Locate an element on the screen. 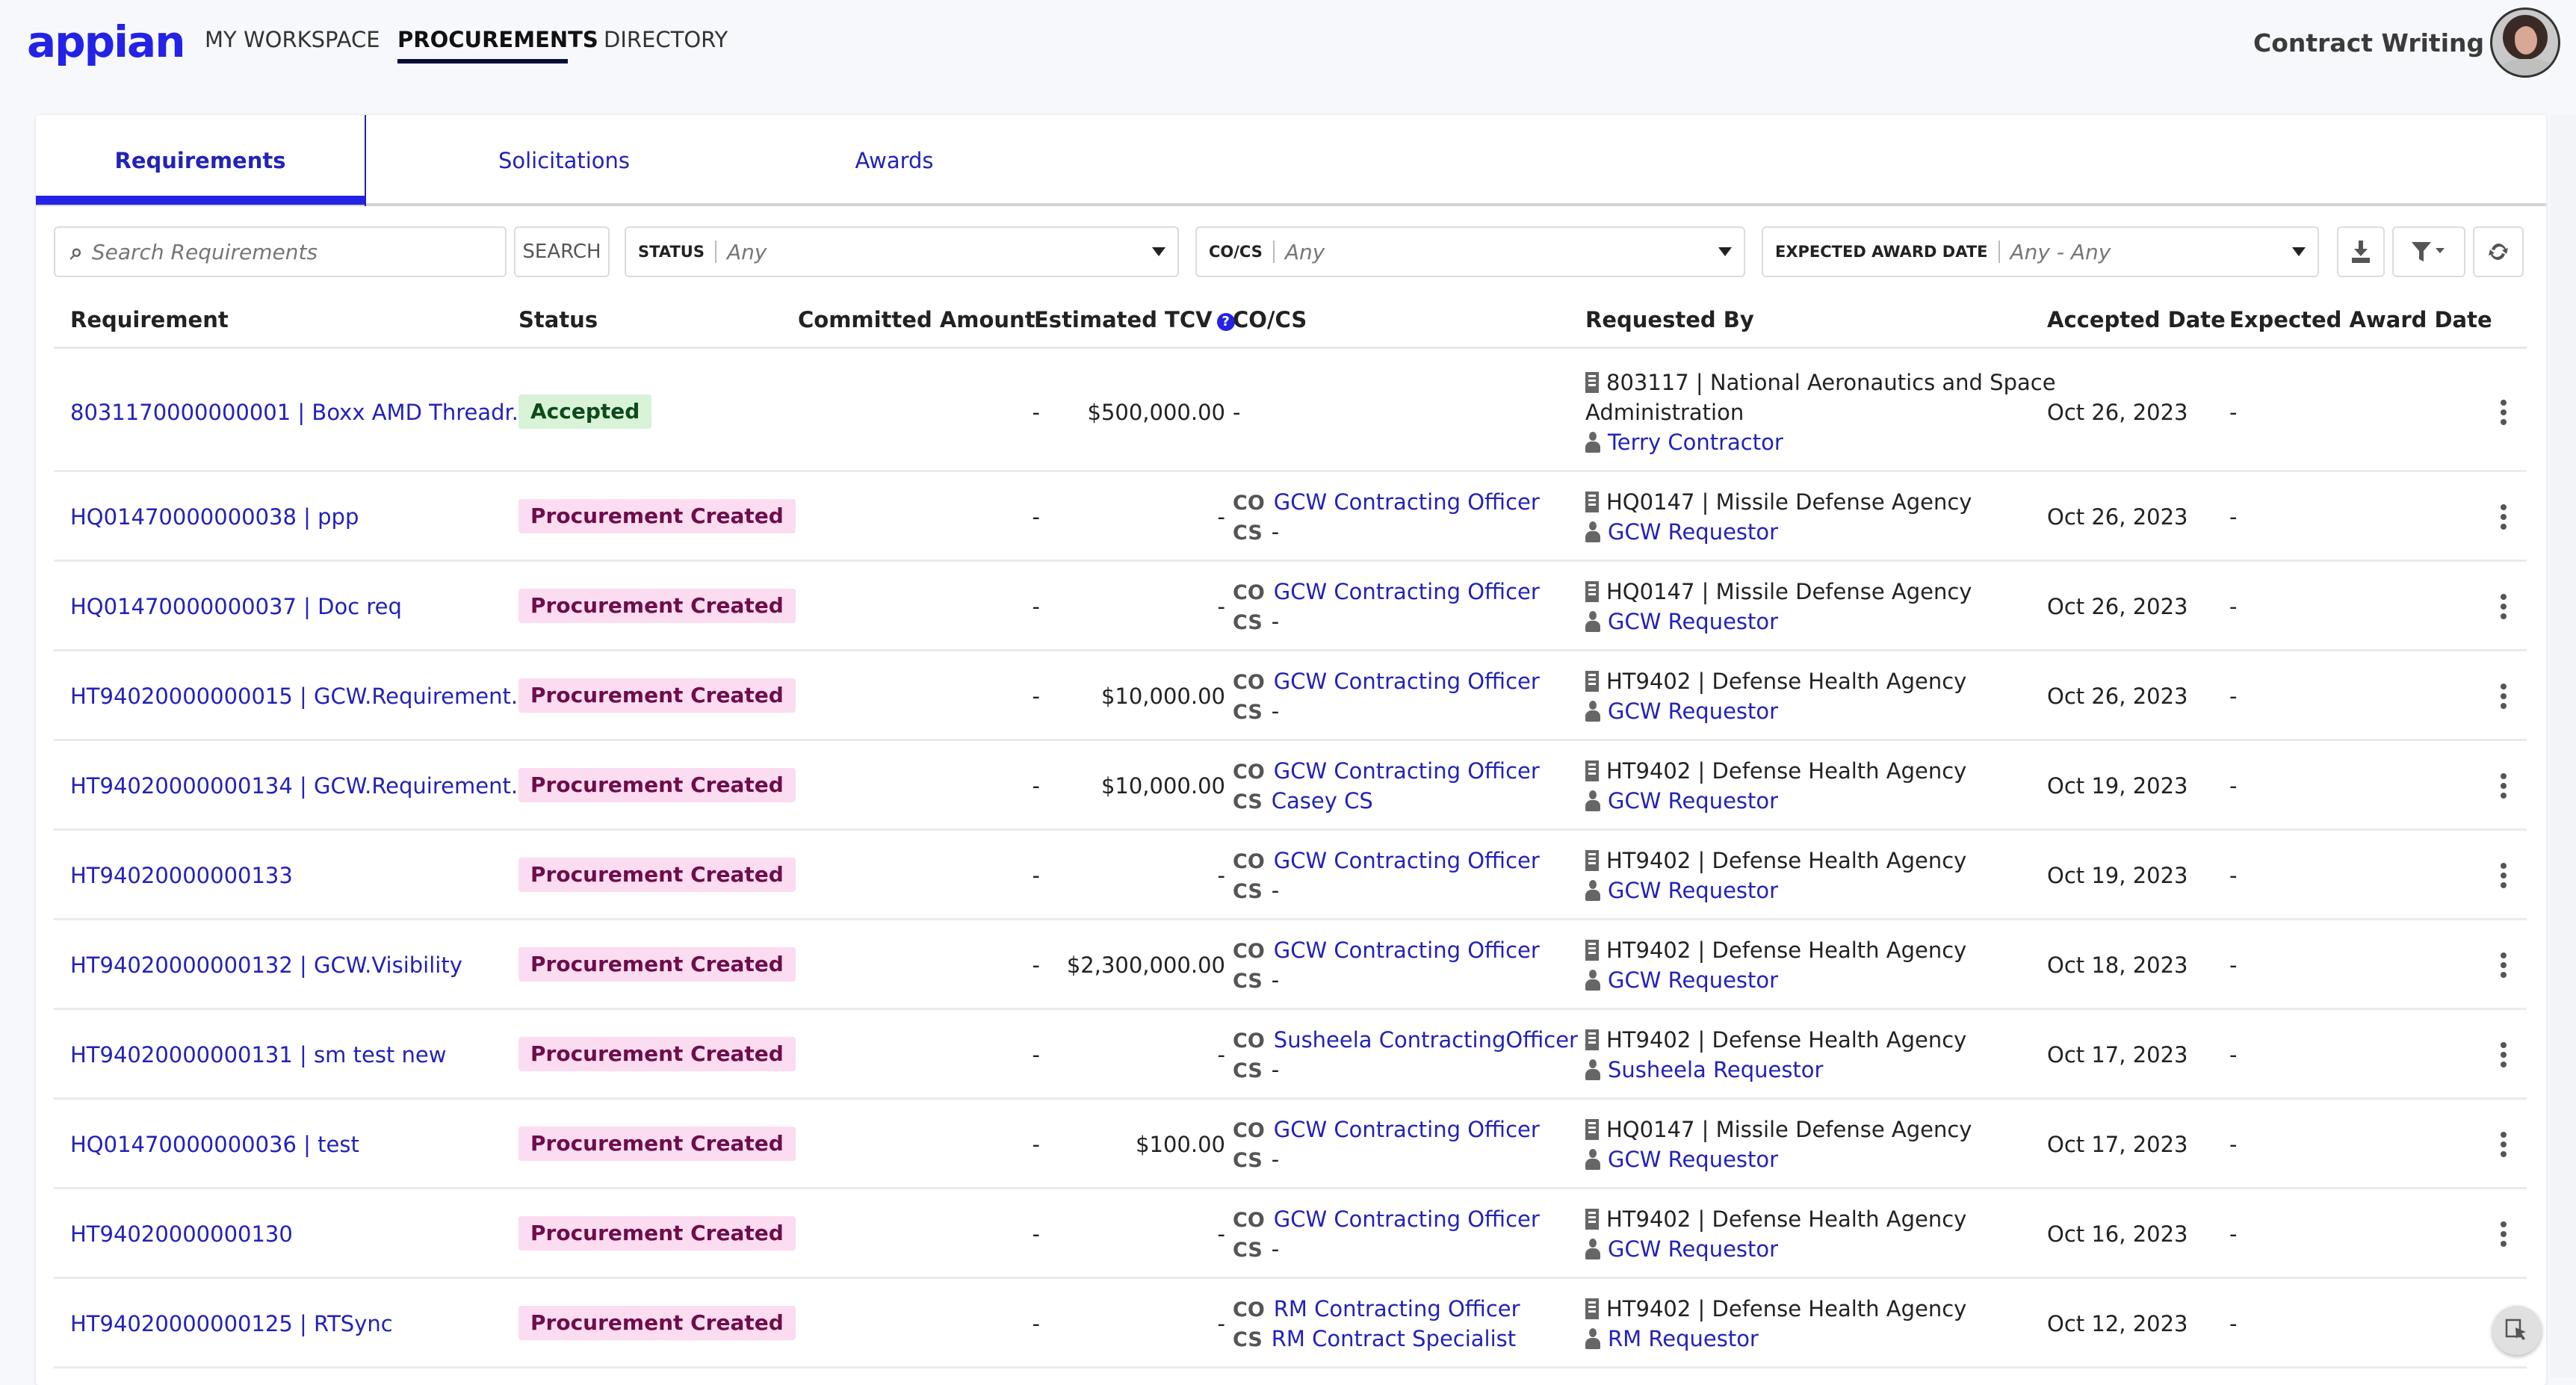 The width and height of the screenshot is (2576, 1385). col-requested-by: Requested By is located at coordinates (1669, 319).